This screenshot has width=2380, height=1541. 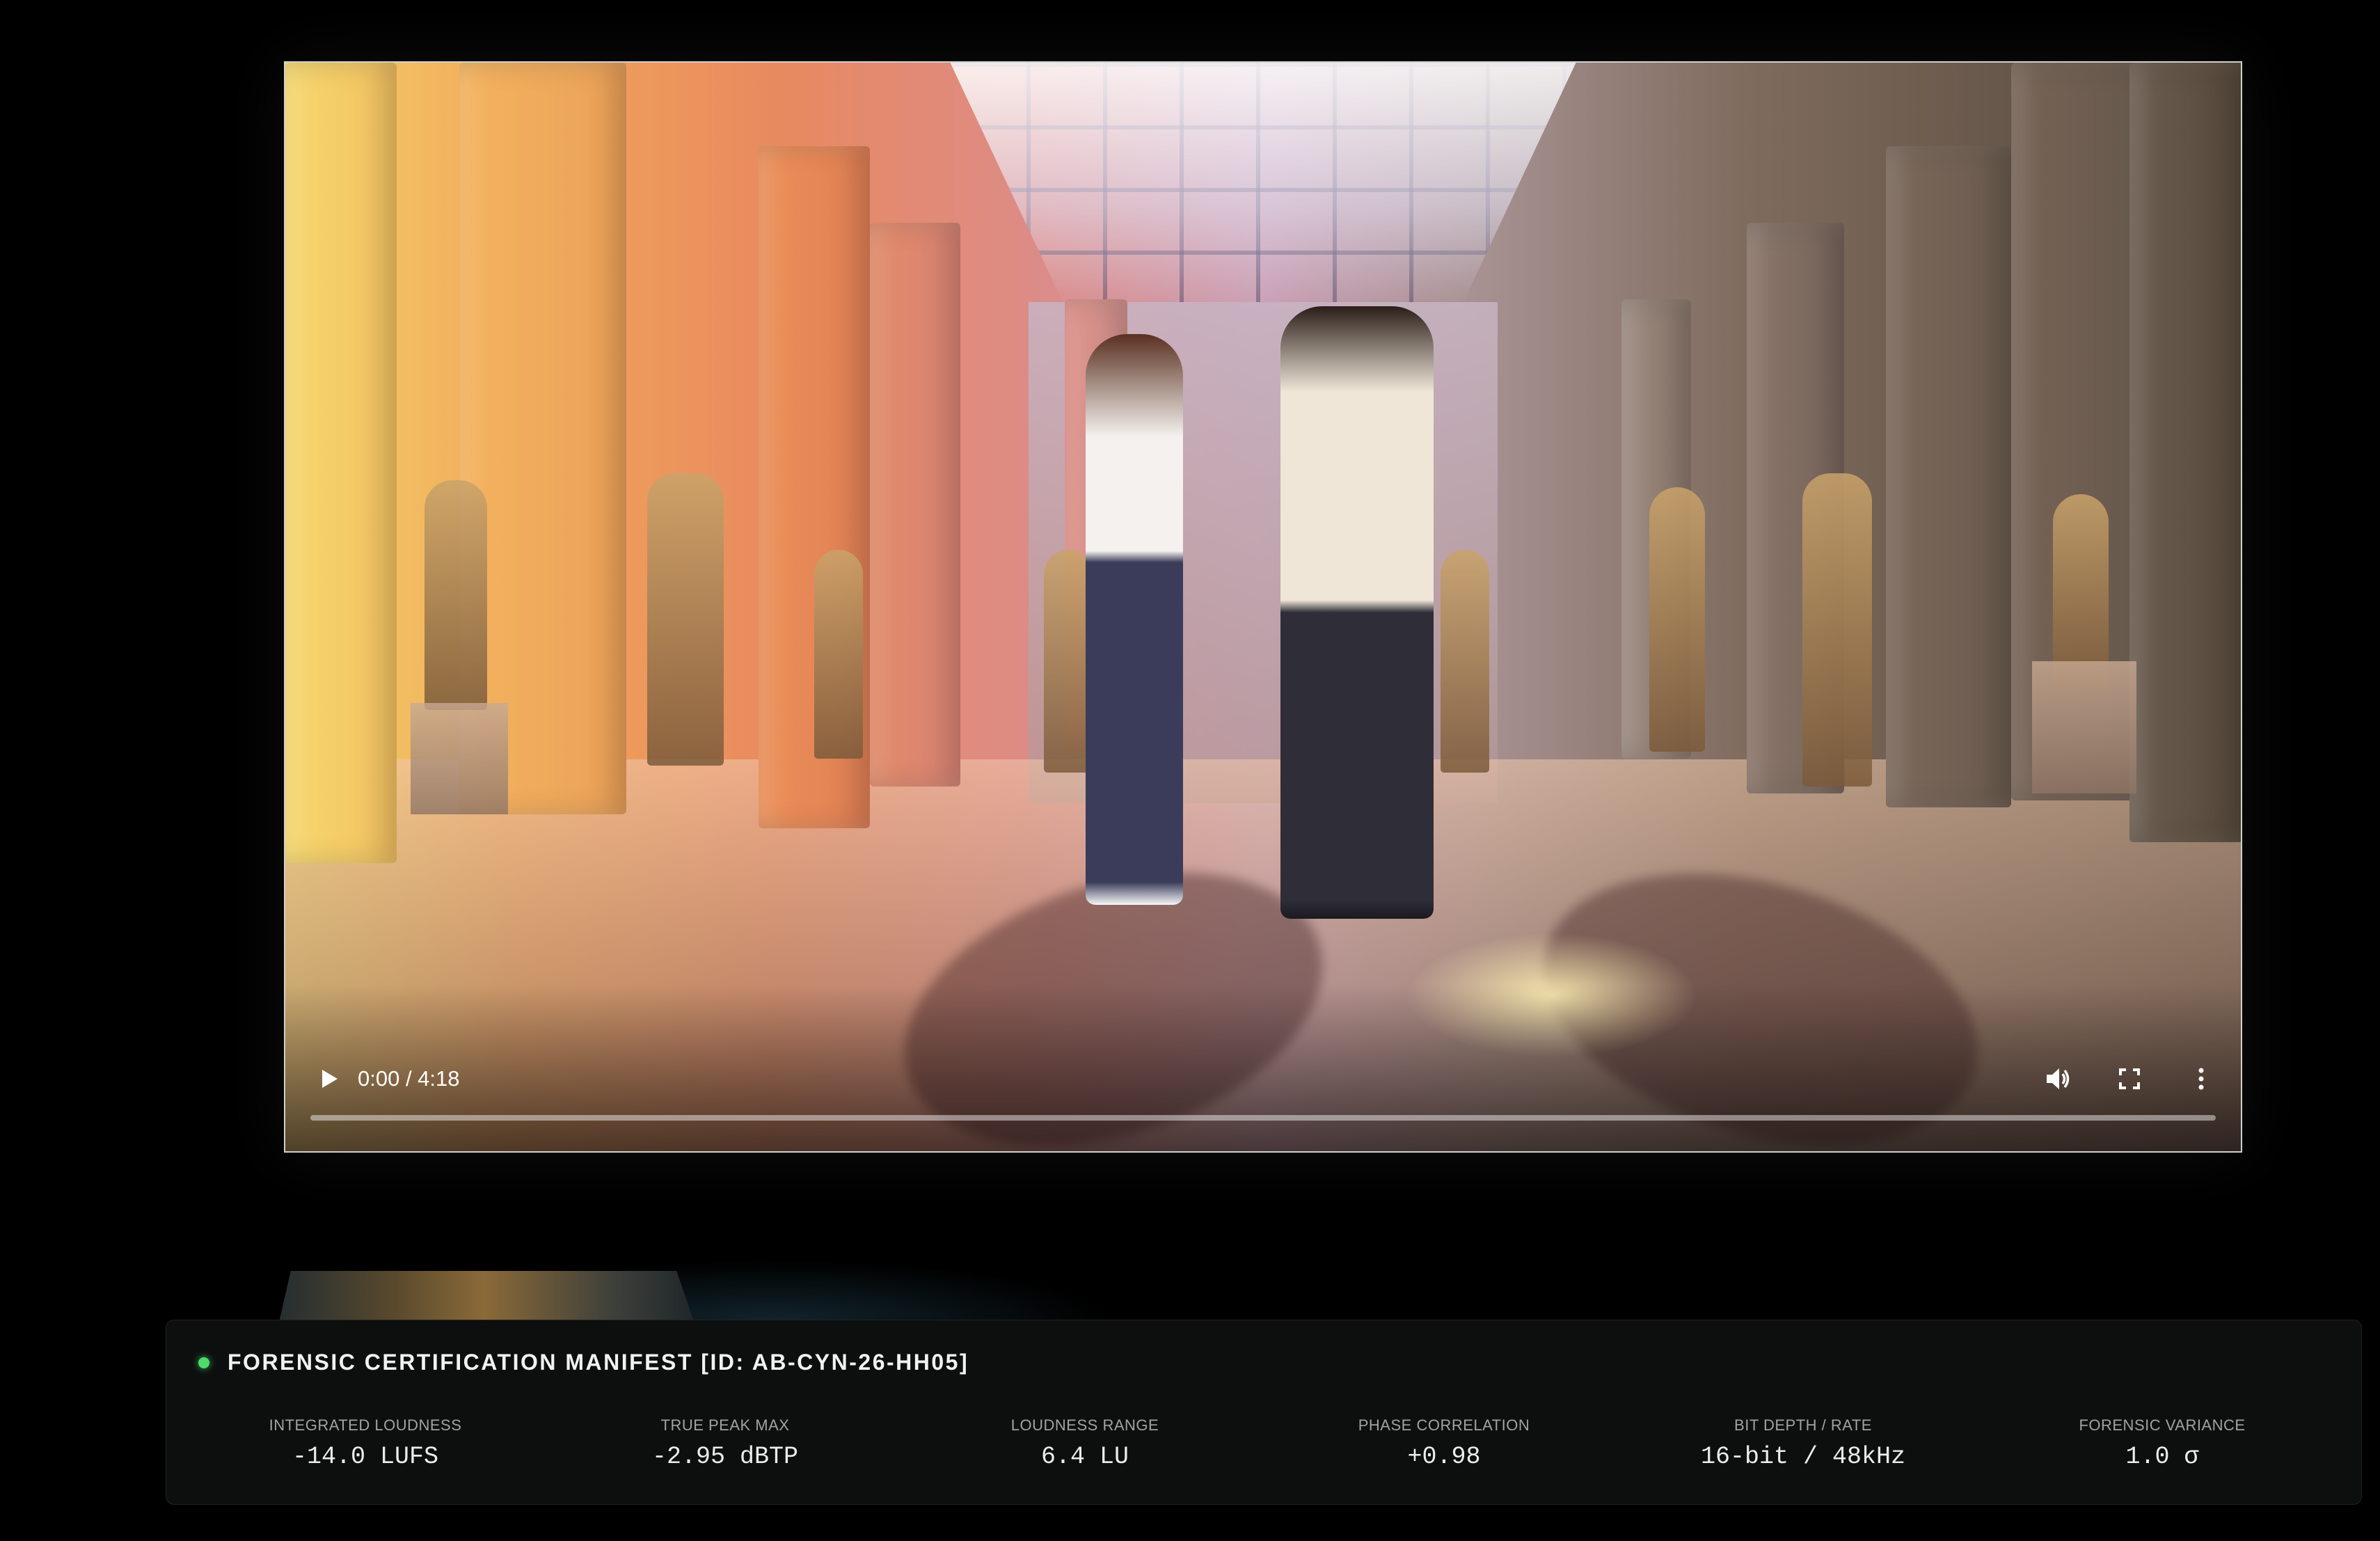 I want to click on metric-label: TRUE PEAK MAX, so click(x=725, y=1425).